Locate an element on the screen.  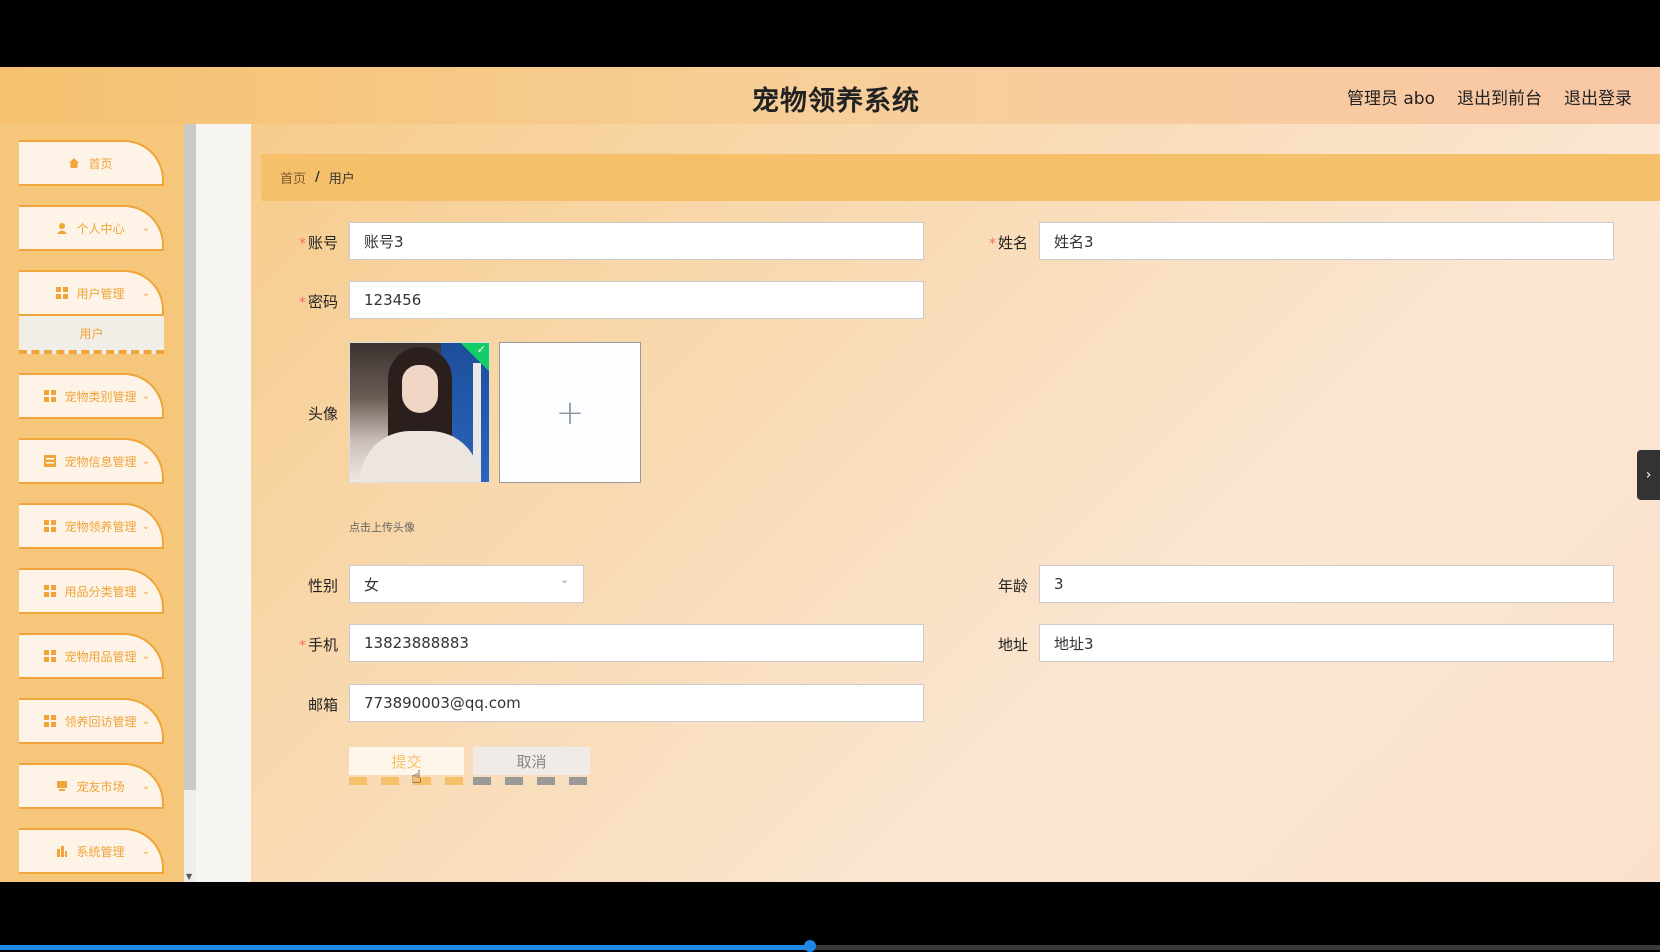
sidebar-item-label: 宠物类别管理 is located at coordinates (100, 396).